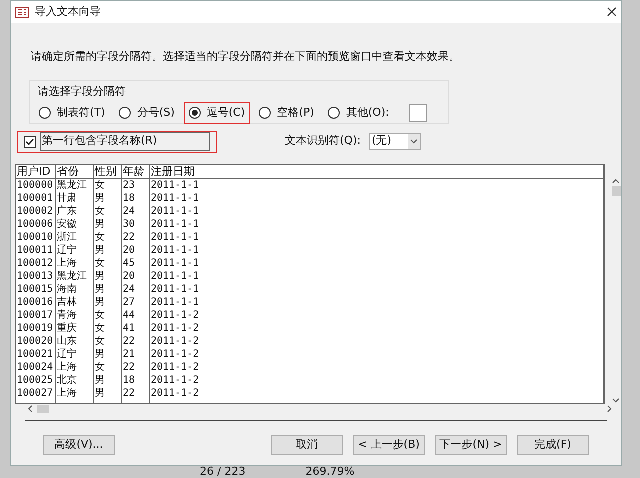  Describe the element at coordinates (75, 250) in the screenshot. I see `table-cell: 辽宁` at that location.